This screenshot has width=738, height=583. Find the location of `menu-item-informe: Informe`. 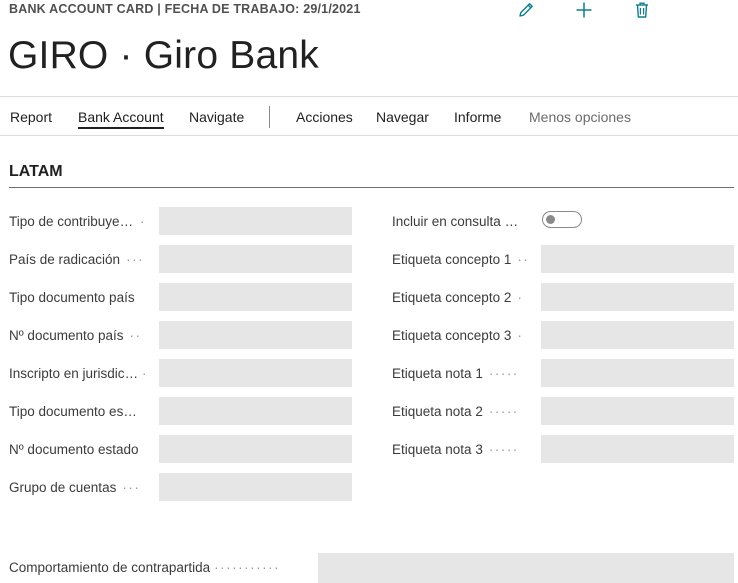

menu-item-informe: Informe is located at coordinates (477, 117).